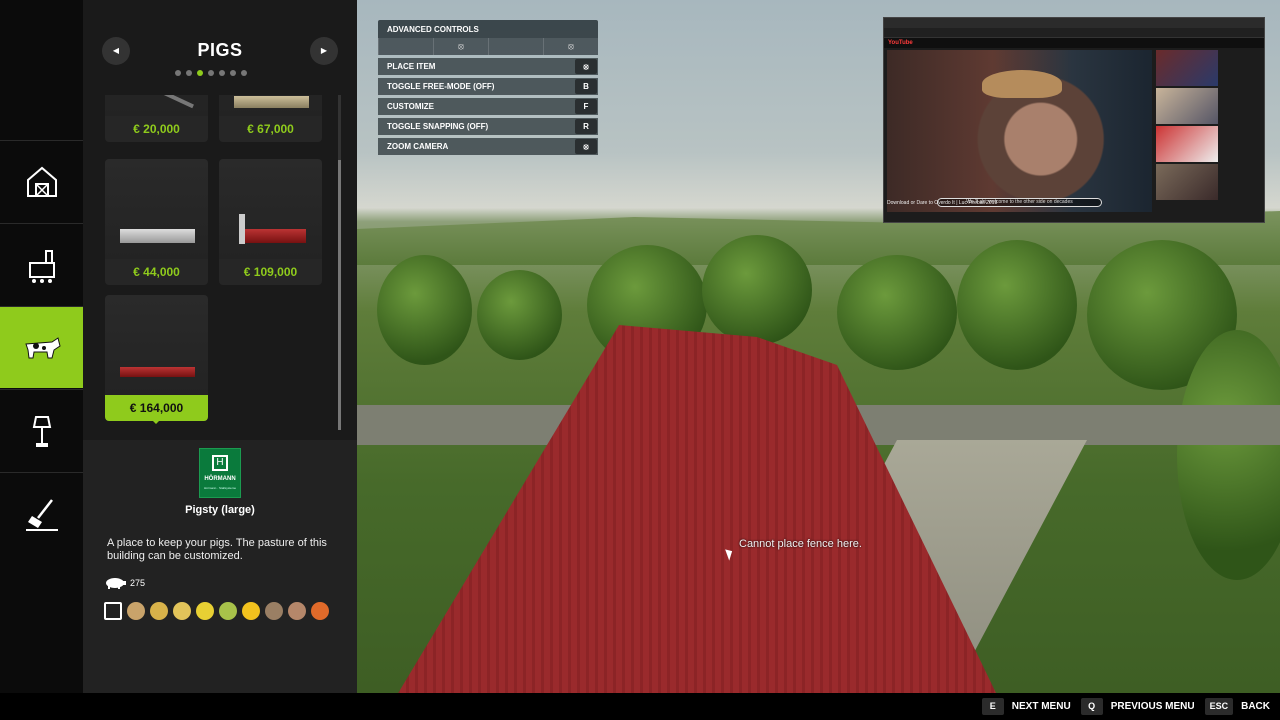 This screenshot has height=720, width=1280. I want to click on rail-landscaping, so click(41, 513).